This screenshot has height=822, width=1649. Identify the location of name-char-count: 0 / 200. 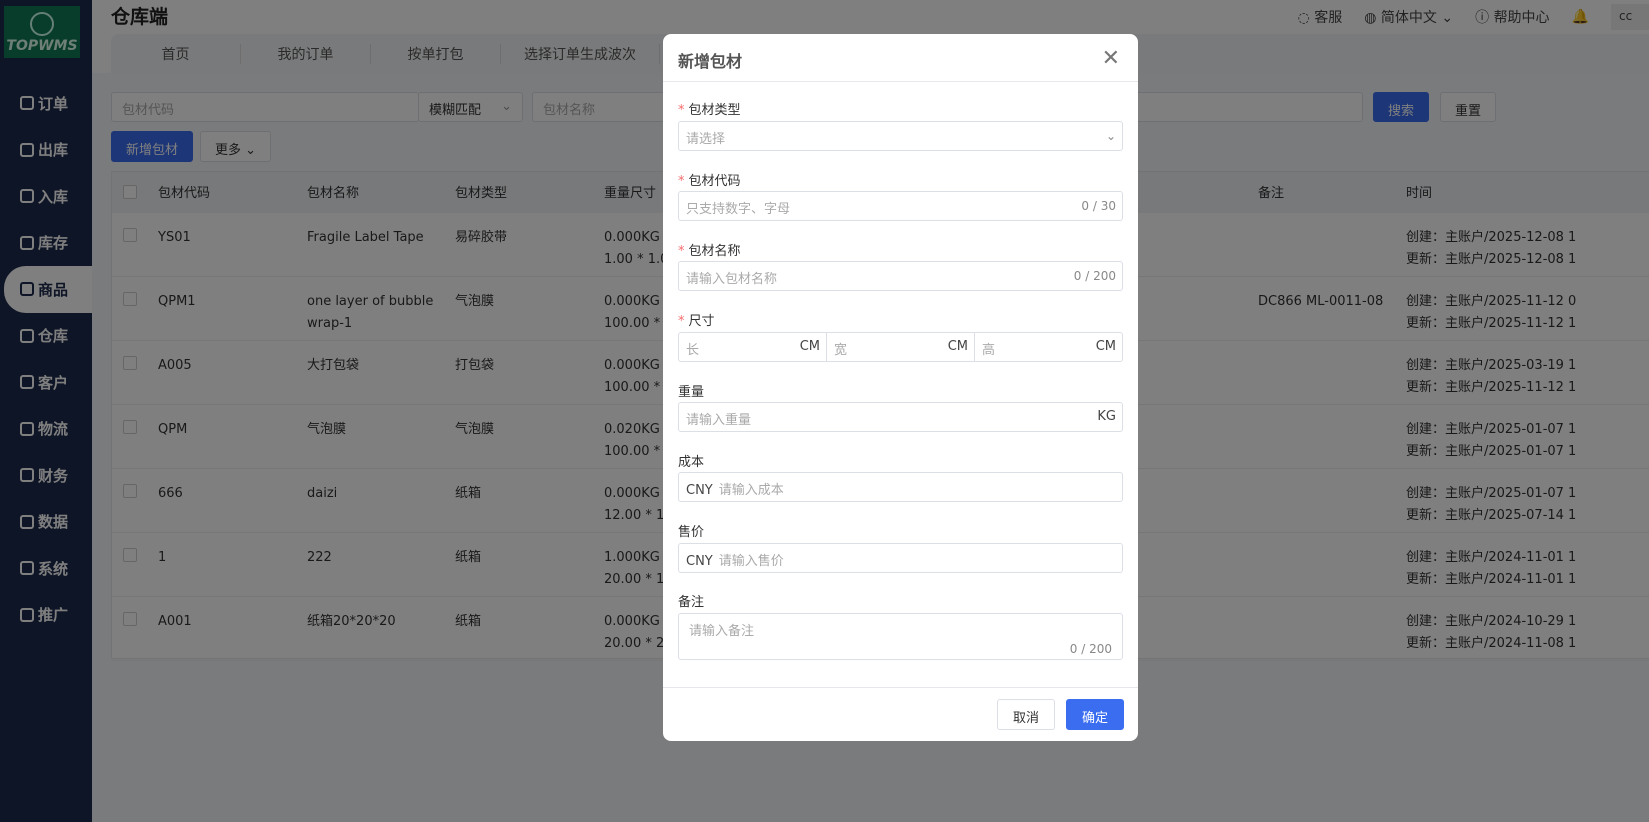
(1094, 276).